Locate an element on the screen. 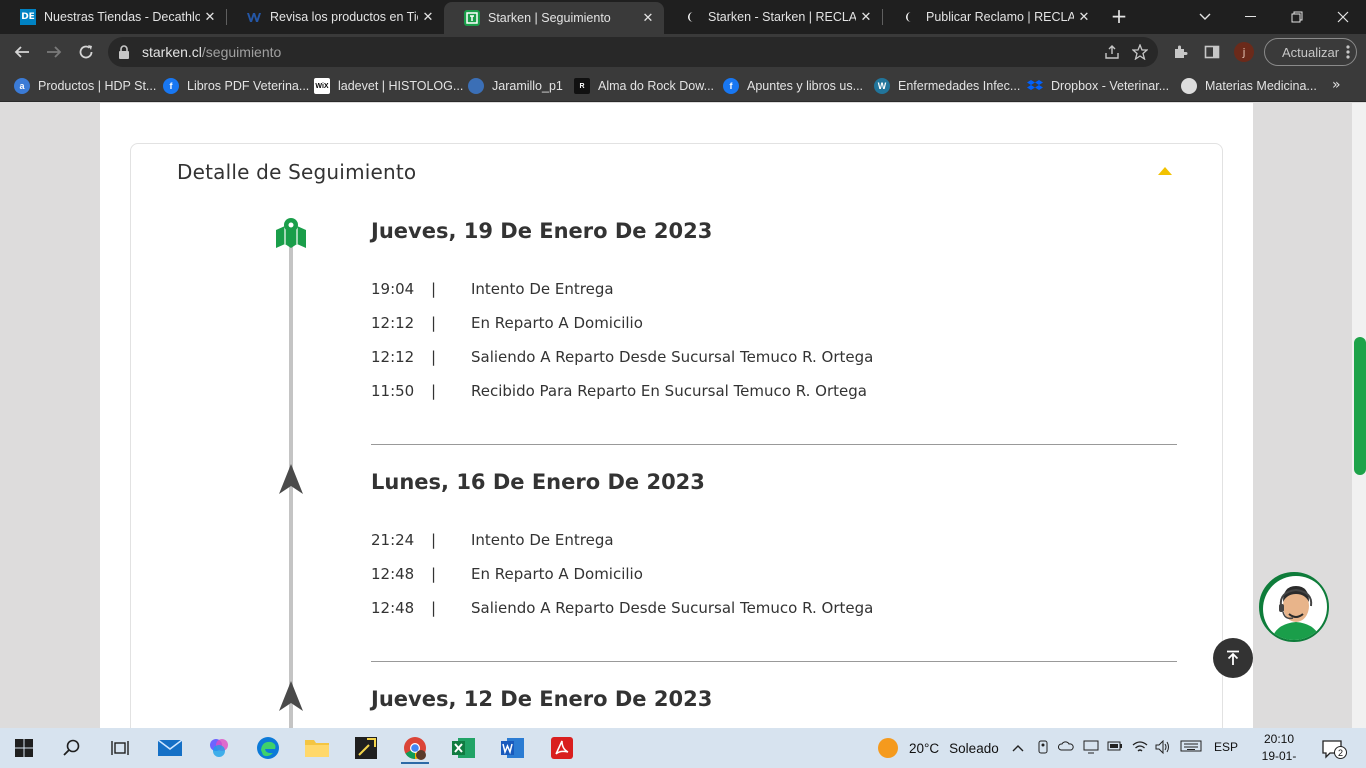 The height and width of the screenshot is (768, 1366). tab-title: Publicar Reclamo | RECLAMOS is located at coordinates (1000, 17).